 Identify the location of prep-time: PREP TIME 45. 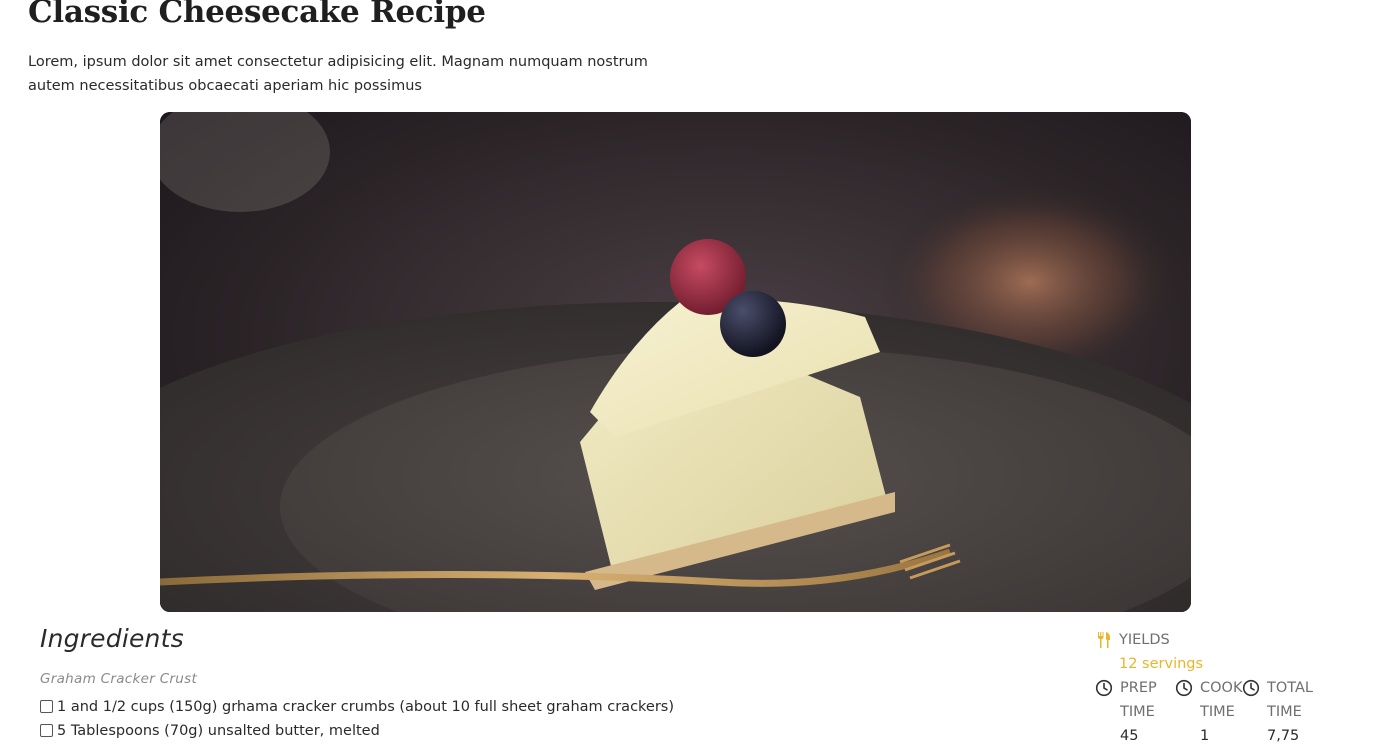
(1126, 710).